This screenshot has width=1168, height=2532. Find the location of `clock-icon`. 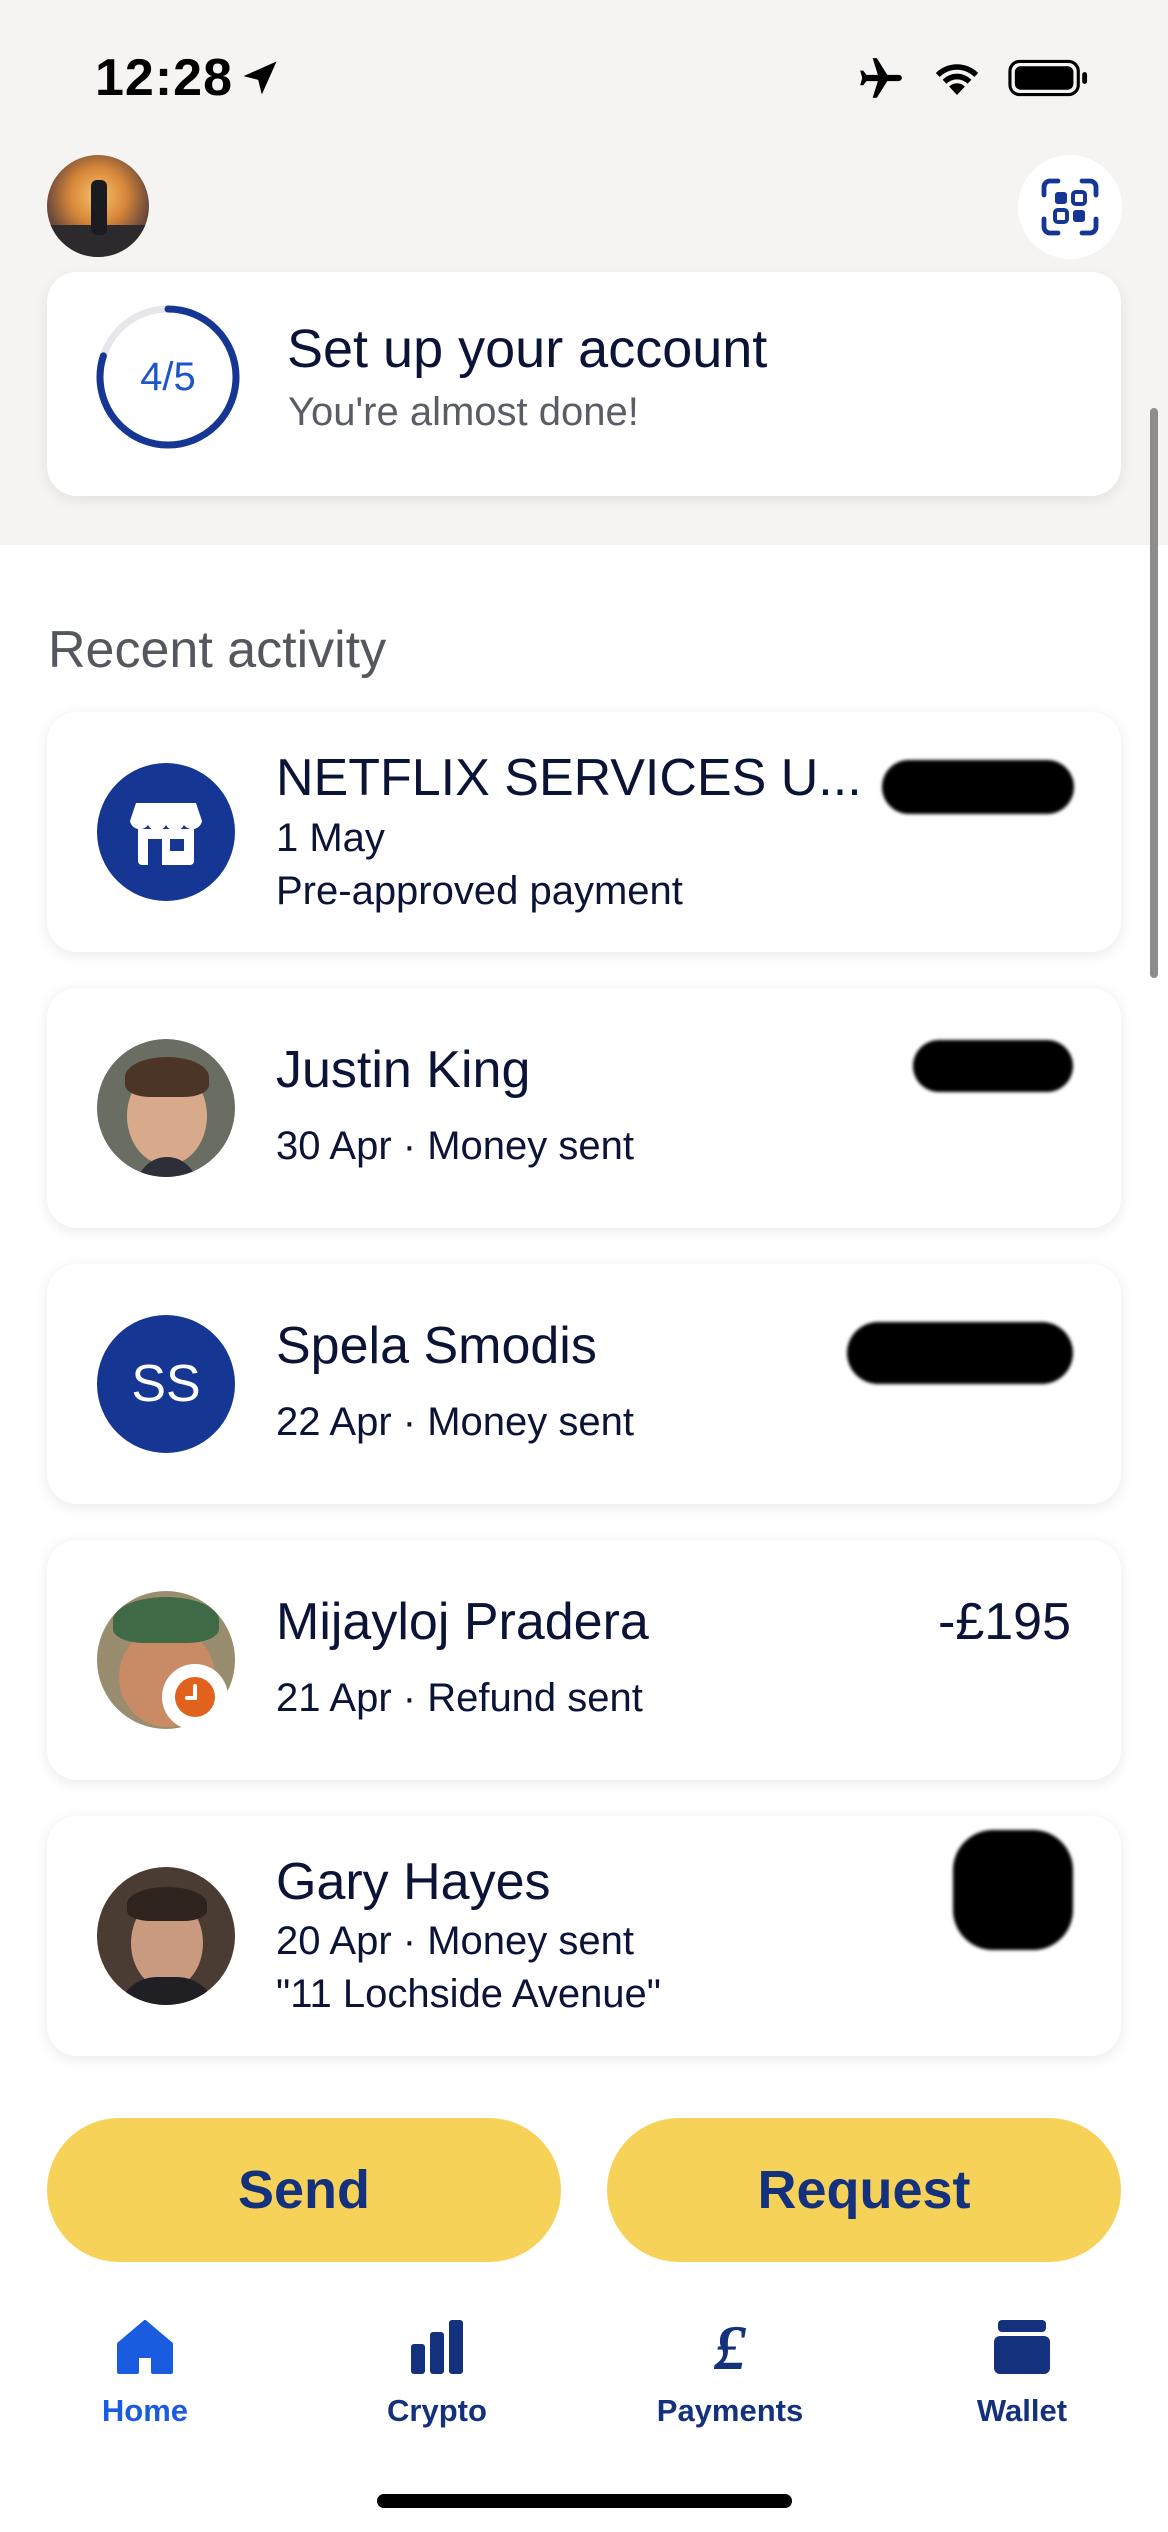

clock-icon is located at coordinates (195, 1697).